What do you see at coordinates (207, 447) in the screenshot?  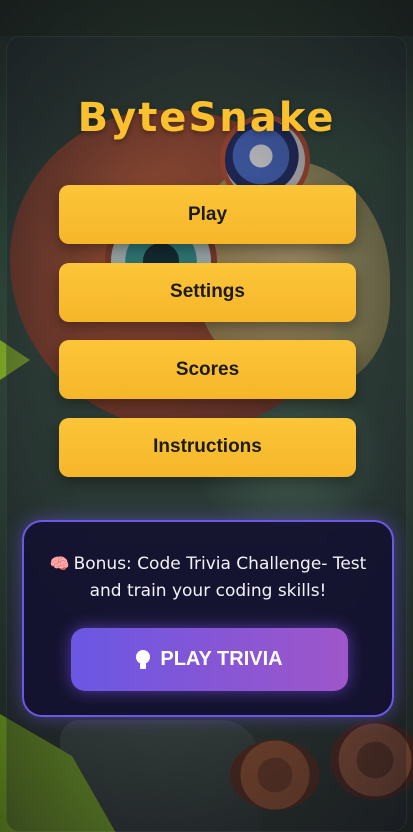 I see `instructions-button: Instructions` at bounding box center [207, 447].